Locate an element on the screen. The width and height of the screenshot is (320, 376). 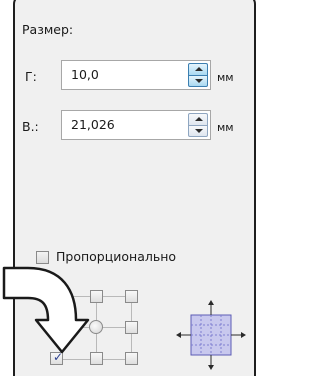
height-label: В.: is located at coordinates (30, 126).